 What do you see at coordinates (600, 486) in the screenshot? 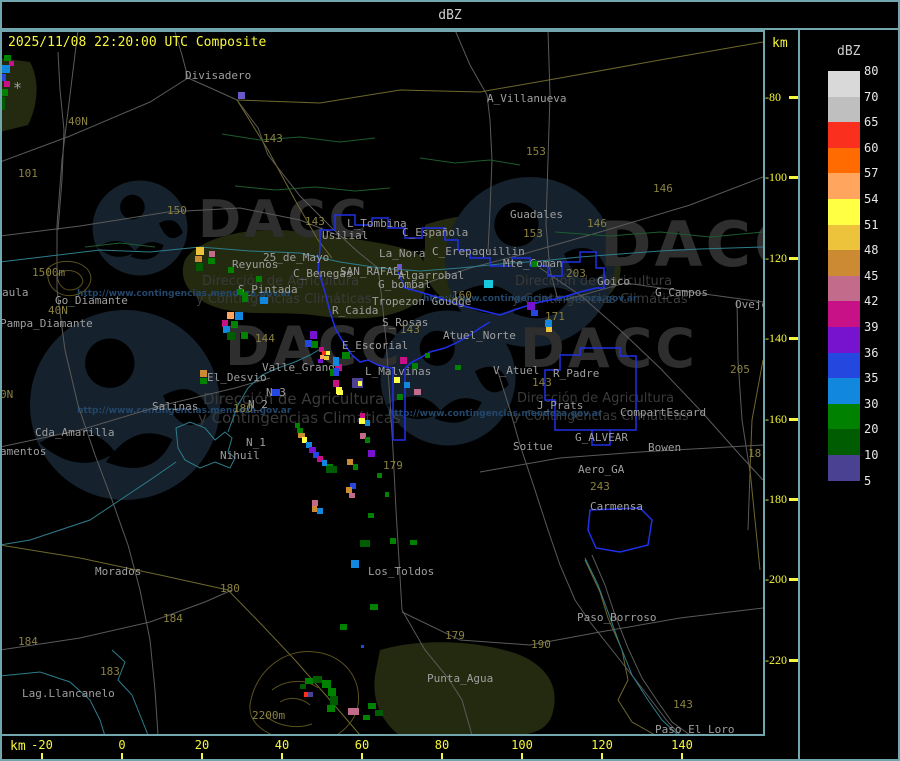
I see `route-label: 243` at bounding box center [600, 486].